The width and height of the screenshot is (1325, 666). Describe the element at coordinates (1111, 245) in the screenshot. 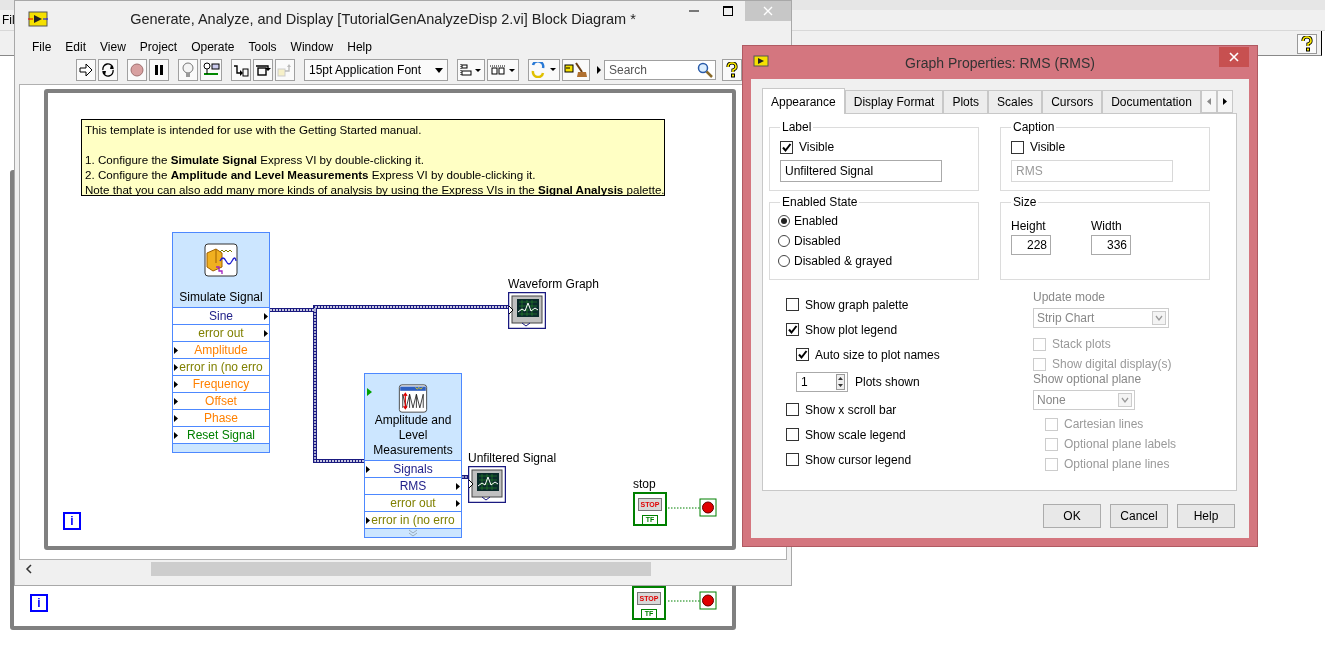

I see `width-field: 336` at that location.